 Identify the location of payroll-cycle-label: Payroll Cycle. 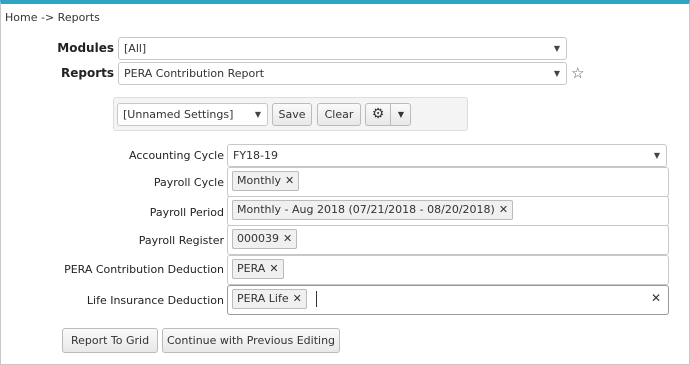
(188, 182).